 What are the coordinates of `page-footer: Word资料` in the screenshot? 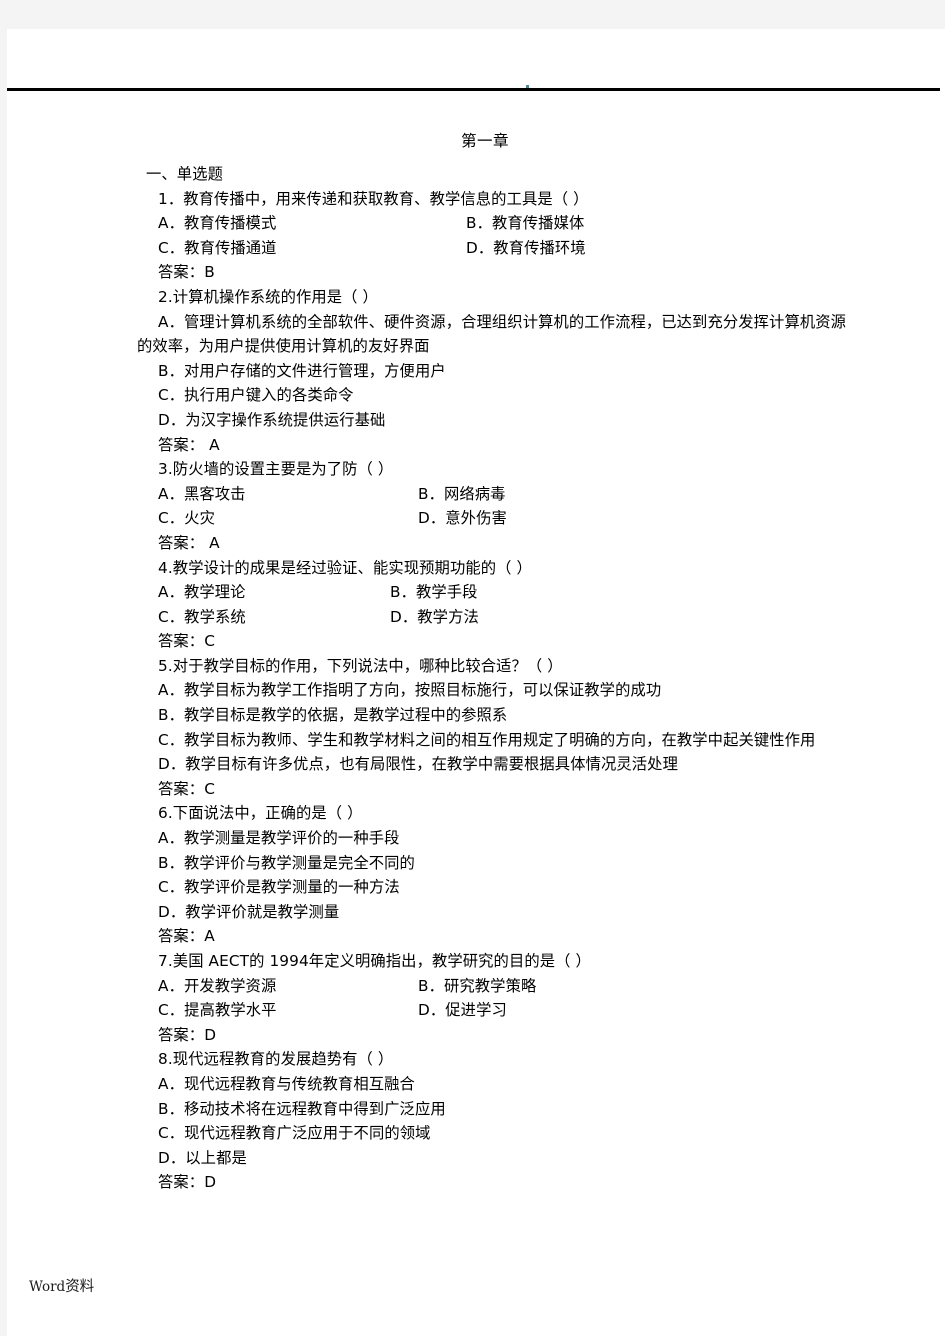 It's located at (61, 1287).